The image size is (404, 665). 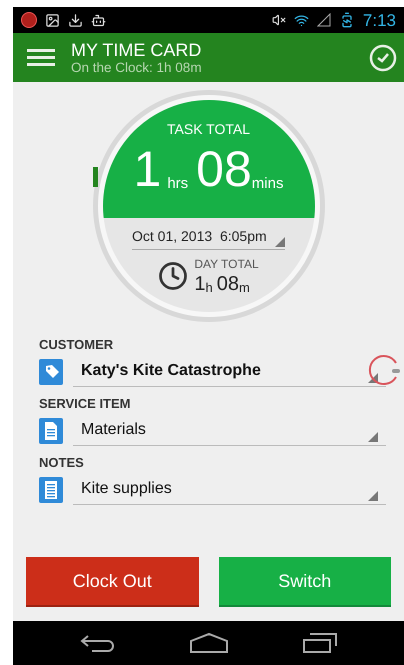 I want to click on task-total-label: TASK TOTAL, so click(x=208, y=129).